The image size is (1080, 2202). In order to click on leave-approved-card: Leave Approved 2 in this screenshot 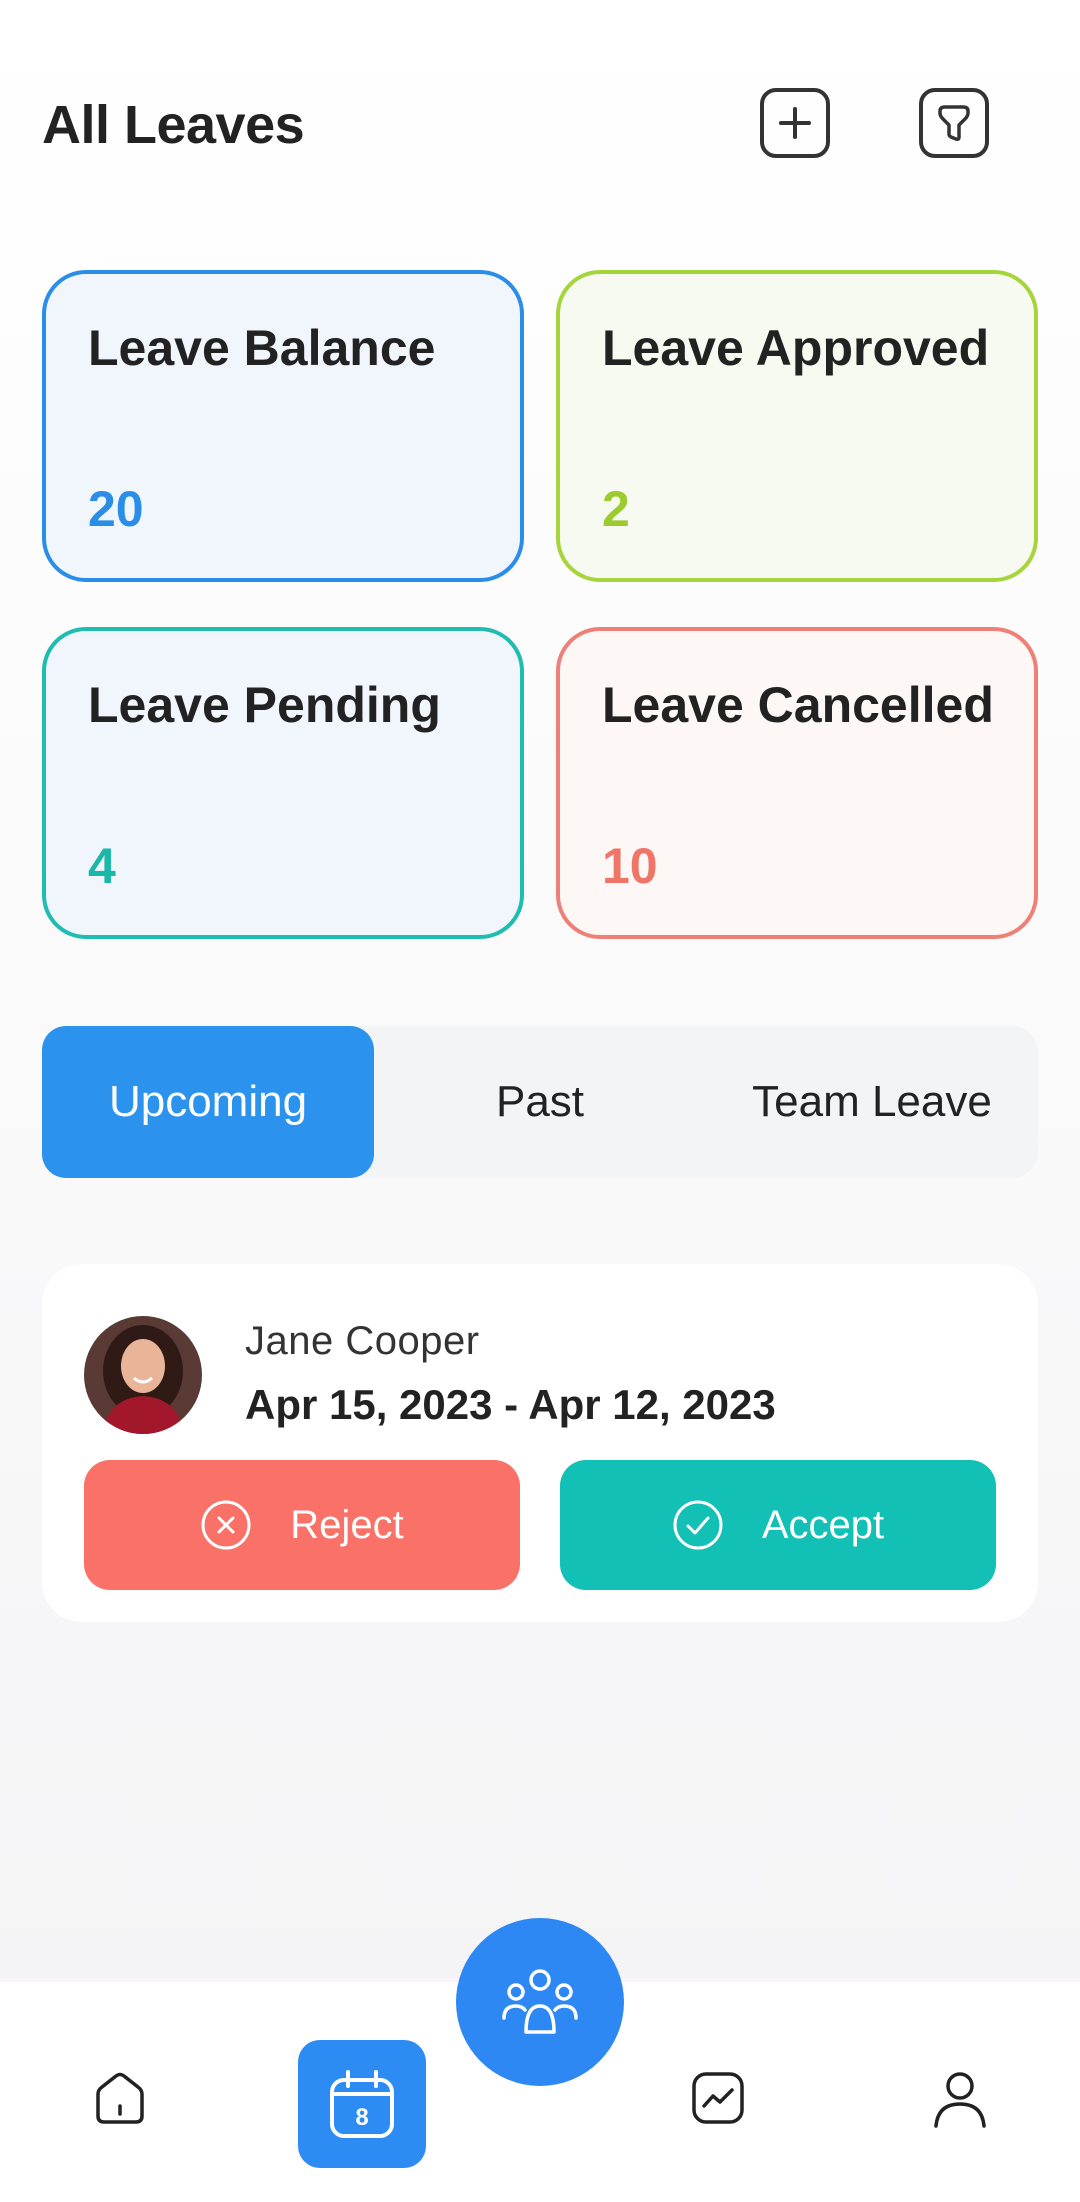, I will do `click(797, 426)`.